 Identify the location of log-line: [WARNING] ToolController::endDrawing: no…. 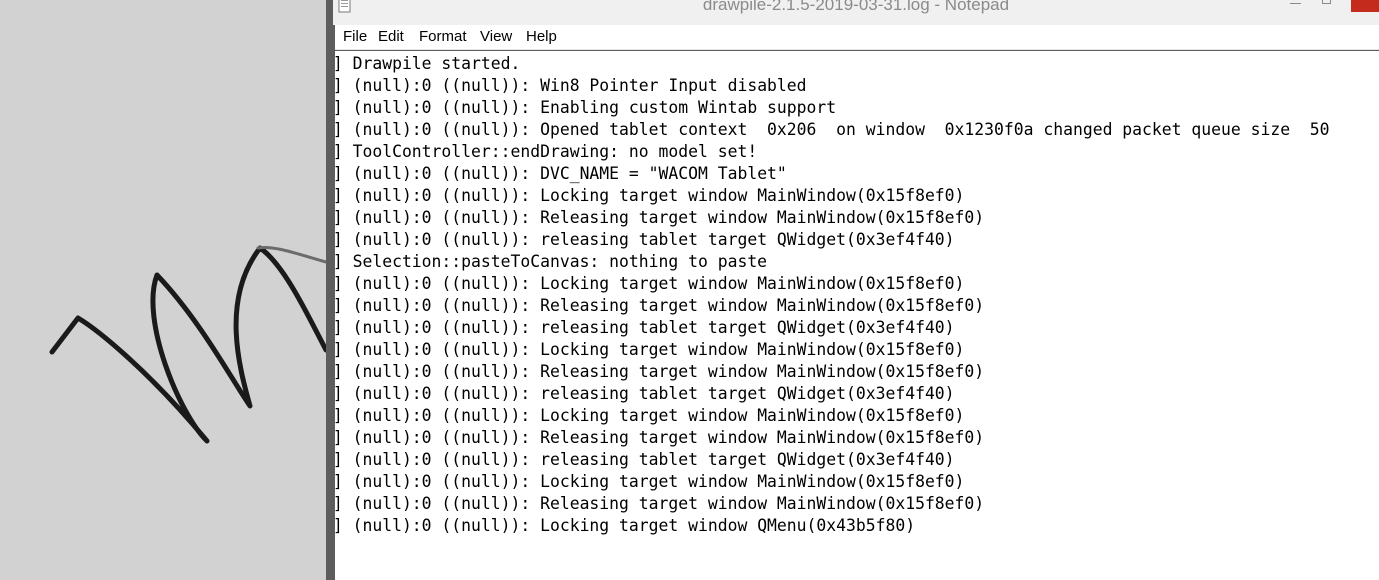
(546, 151).